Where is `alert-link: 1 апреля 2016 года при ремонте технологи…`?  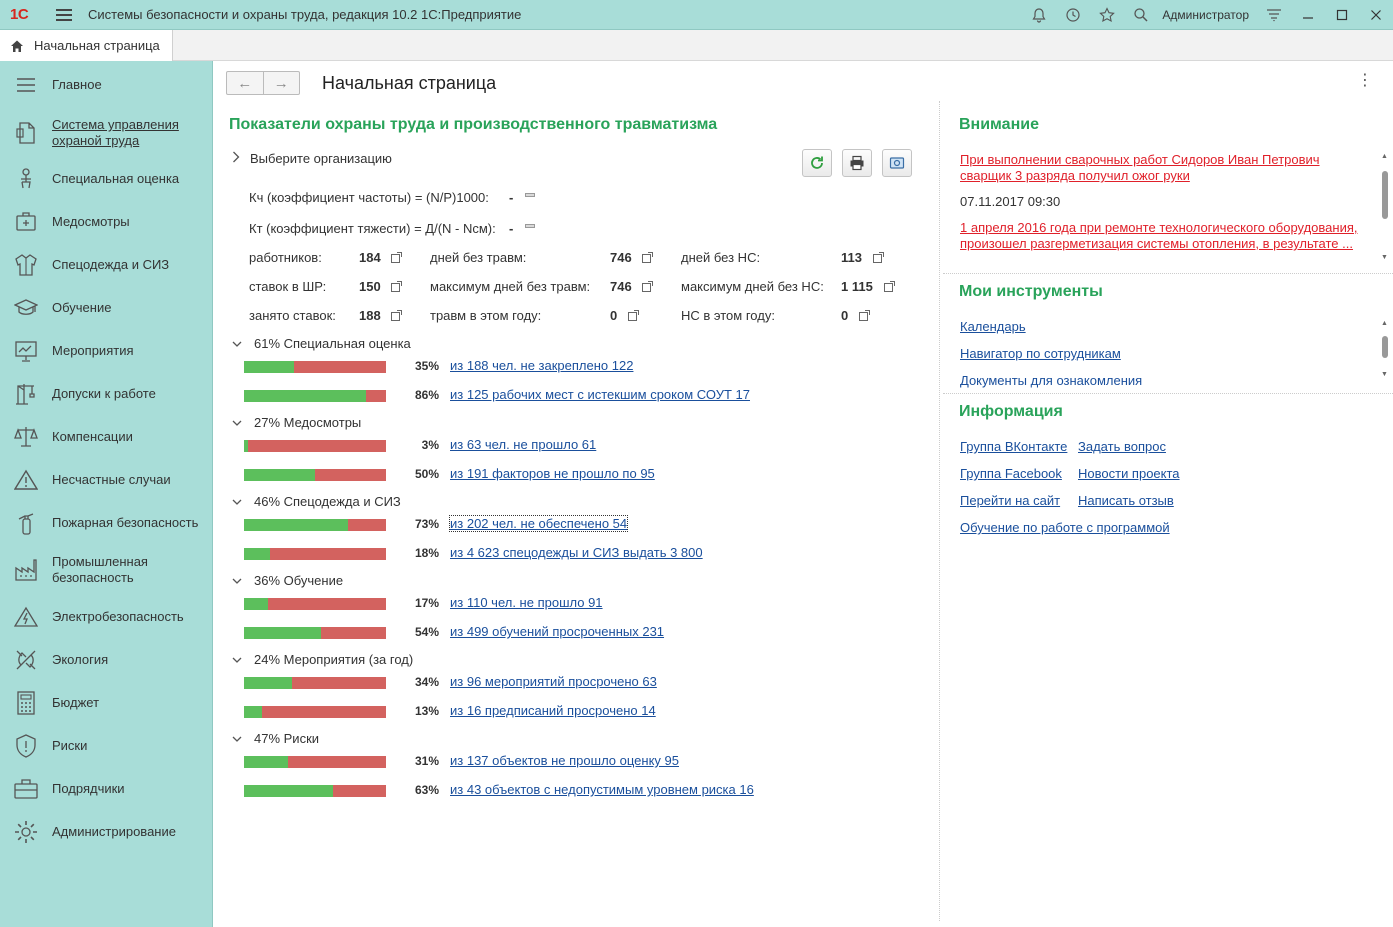 alert-link: 1 апреля 2016 года при ремонте технологи… is located at coordinates (1160, 236).